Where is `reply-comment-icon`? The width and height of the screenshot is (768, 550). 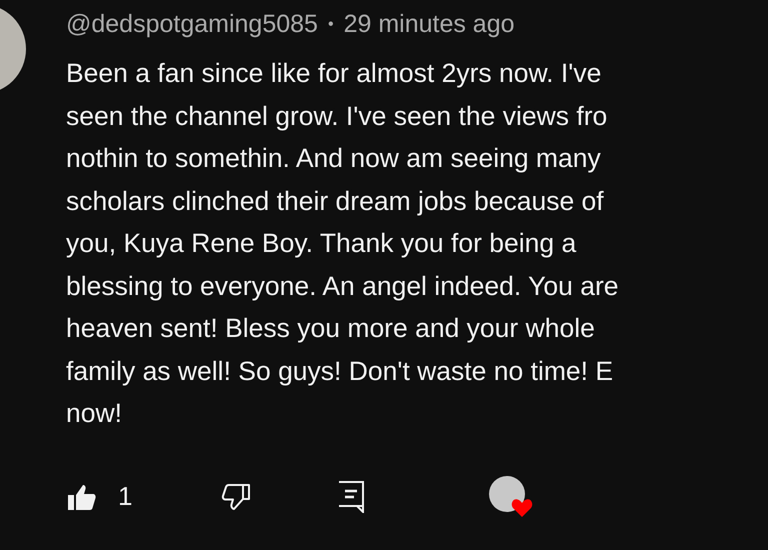 reply-comment-icon is located at coordinates (351, 496).